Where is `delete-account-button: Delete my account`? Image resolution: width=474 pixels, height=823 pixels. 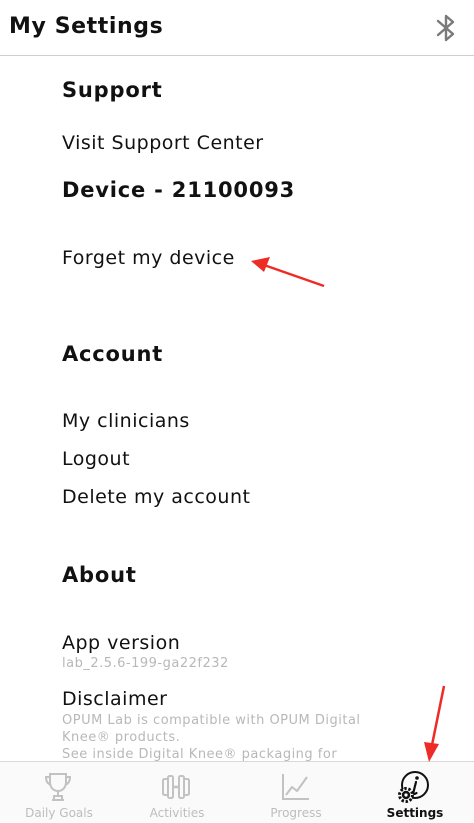 delete-account-button: Delete my account is located at coordinates (156, 497).